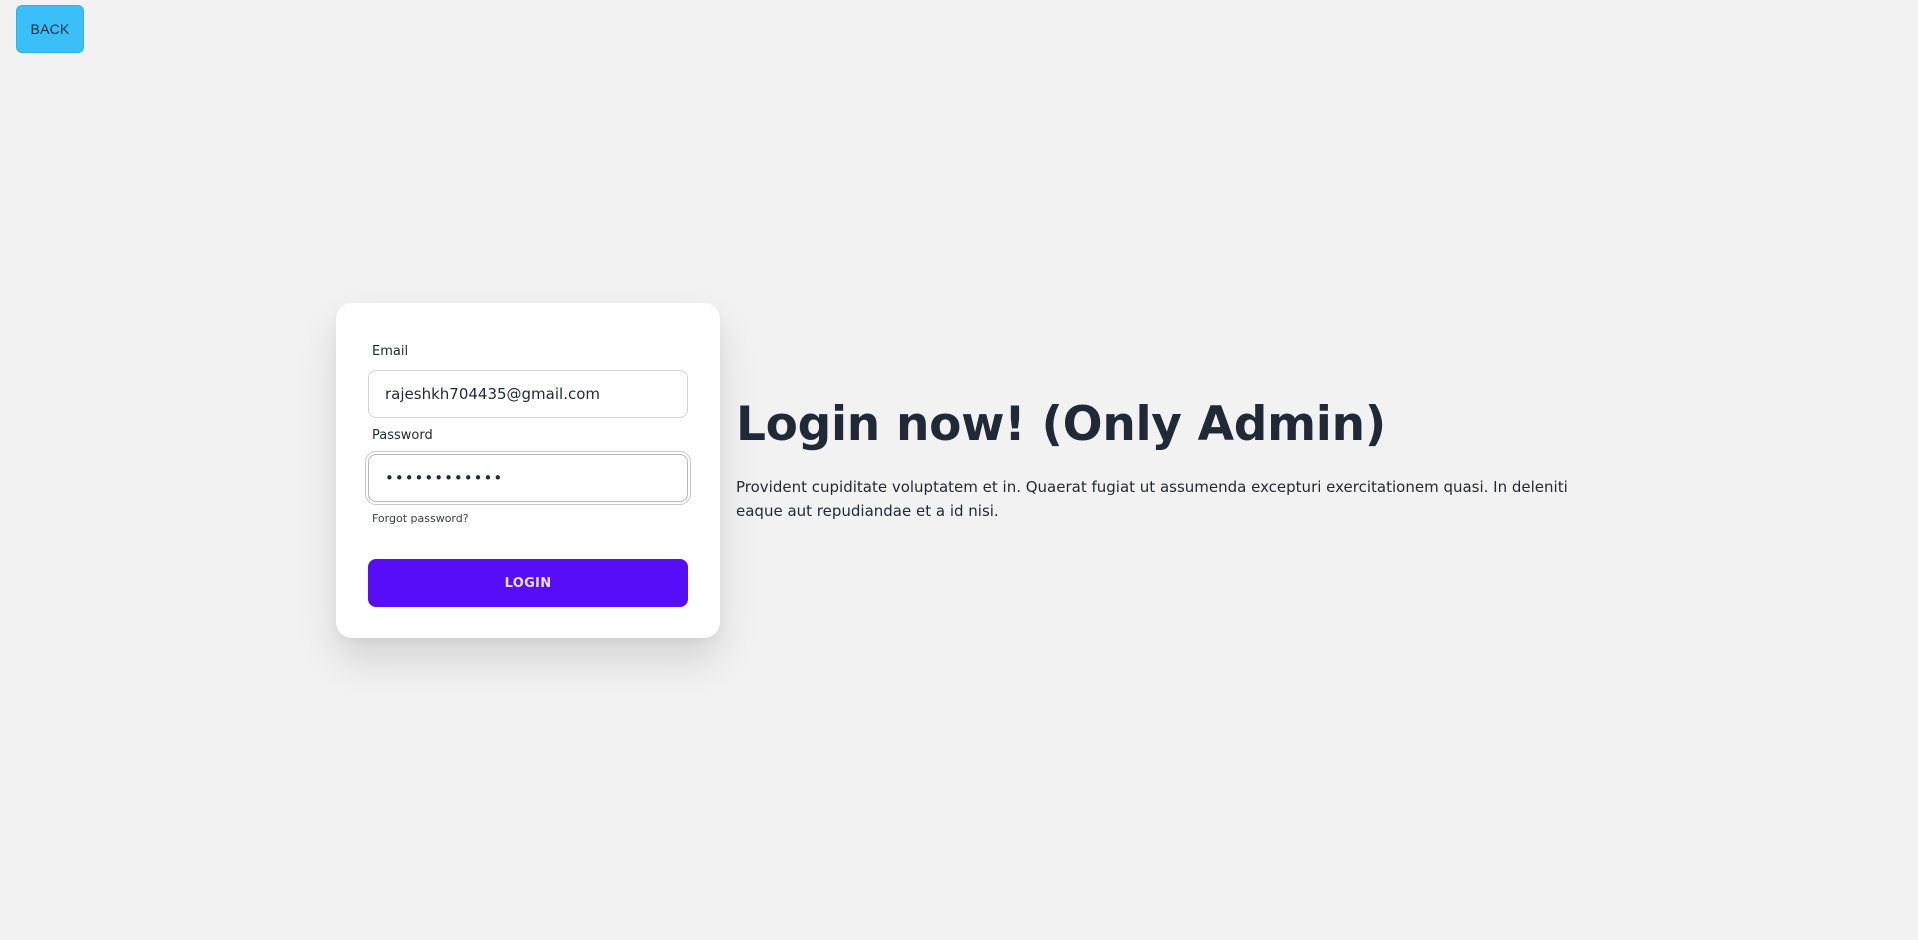 This screenshot has height=940, width=1918. I want to click on back-button: BACK, so click(50, 29).